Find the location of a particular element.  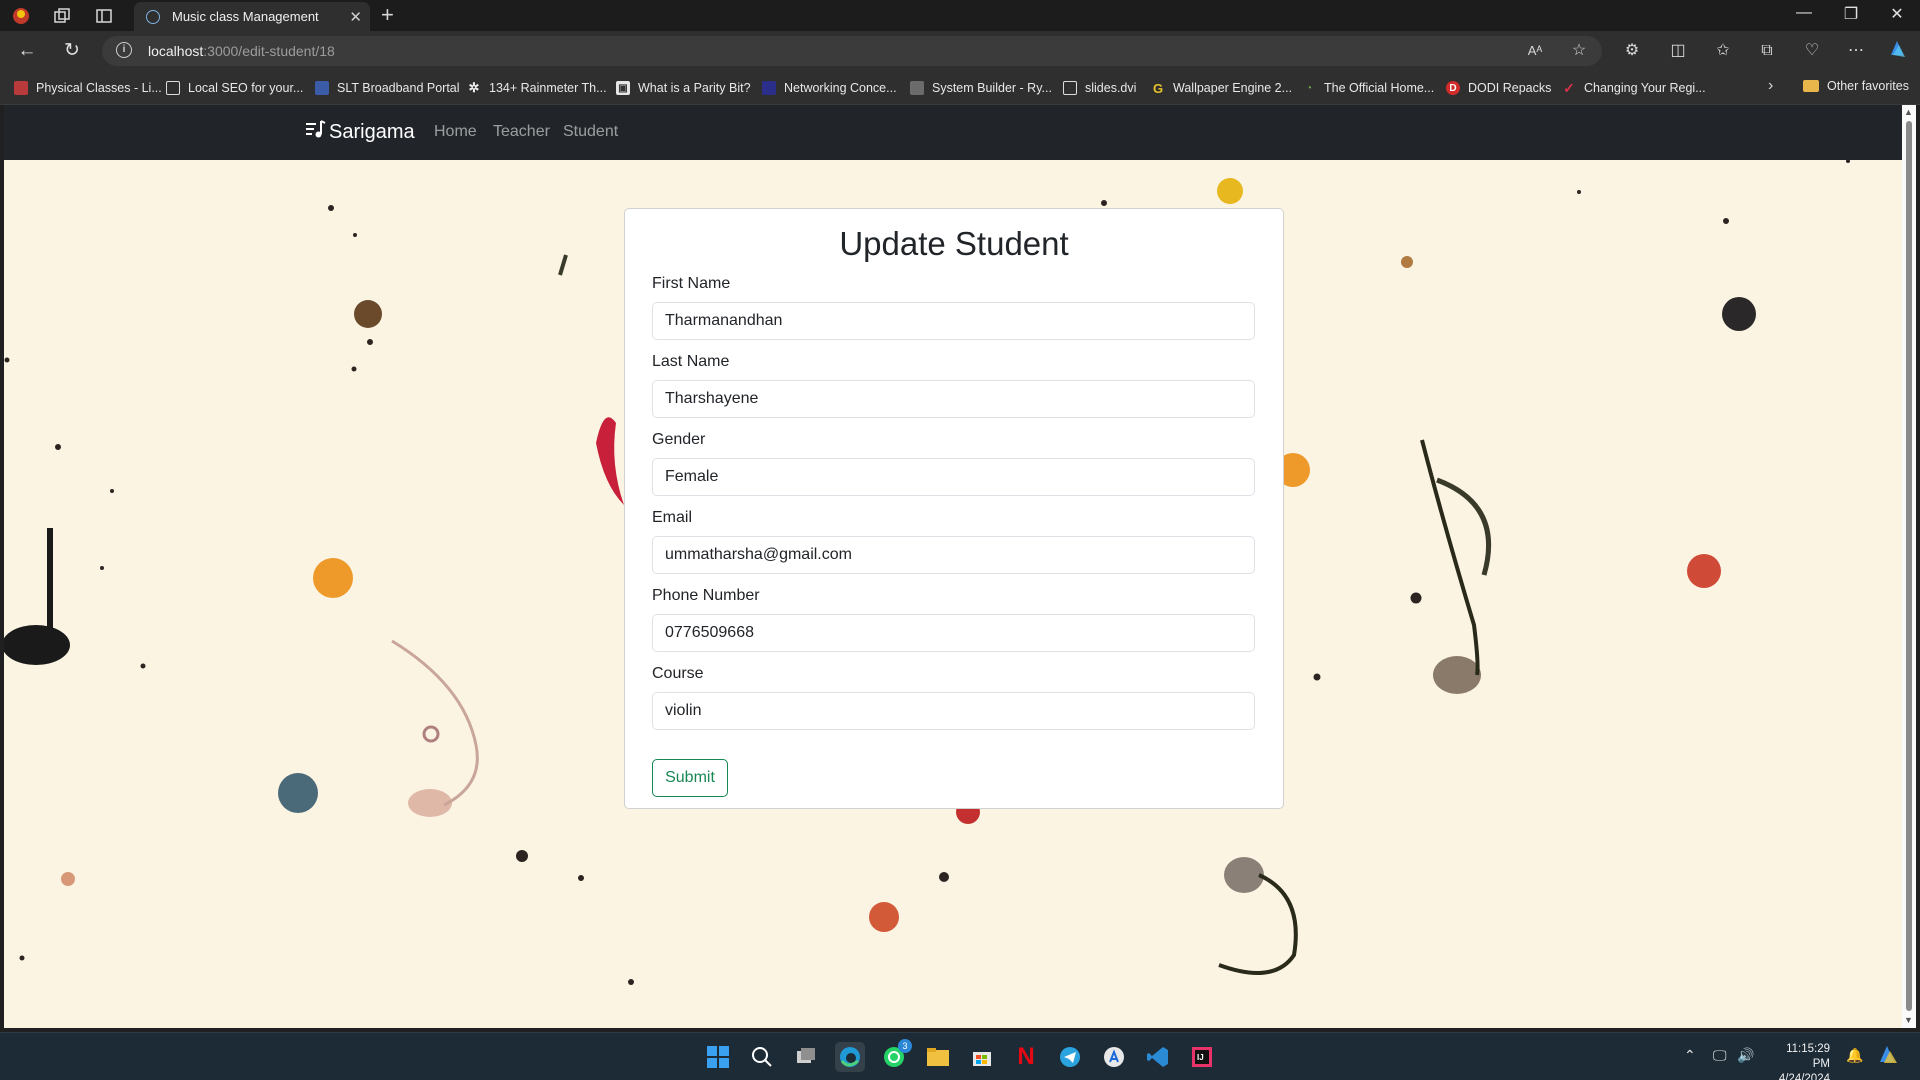

search-icon is located at coordinates (762, 1057).